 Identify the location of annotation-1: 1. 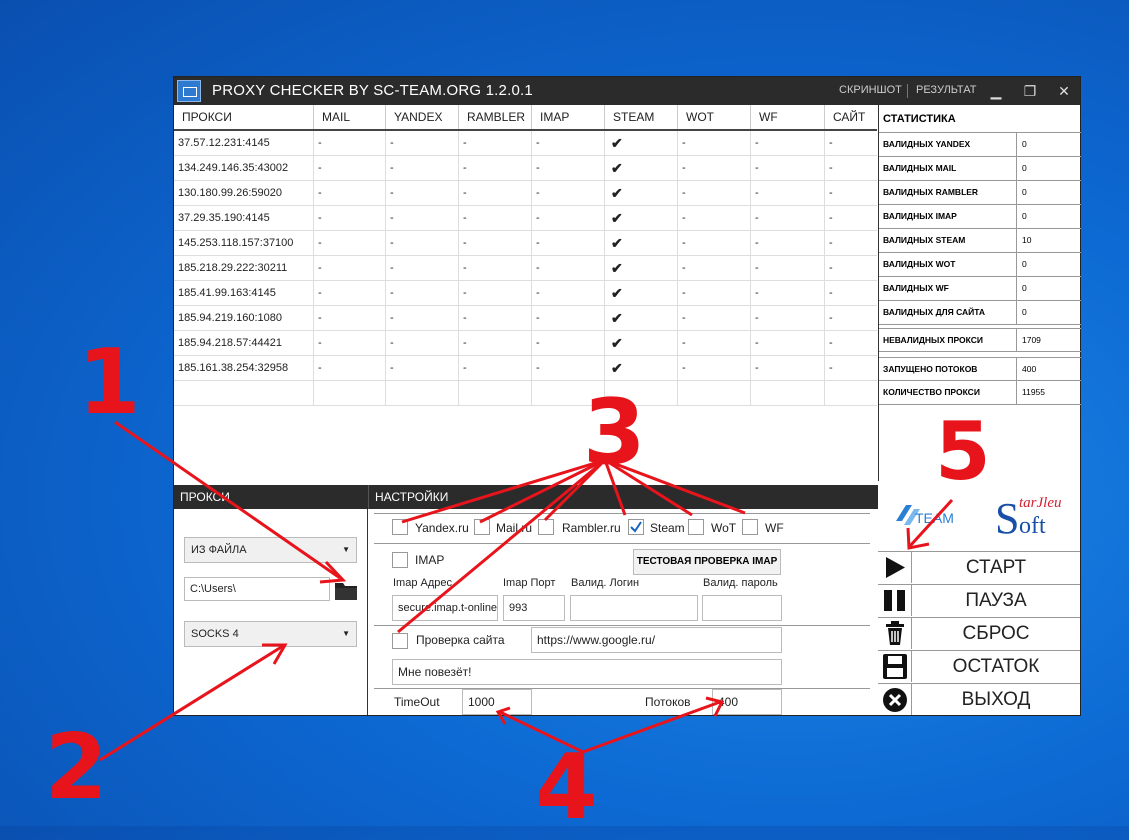
(109, 382).